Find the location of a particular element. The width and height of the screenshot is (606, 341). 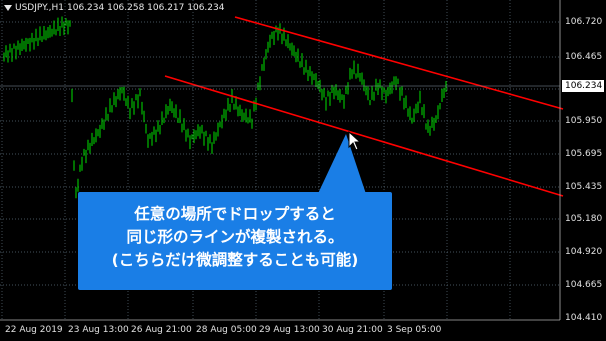

dropdown-triangle-icon is located at coordinates (8, 8).